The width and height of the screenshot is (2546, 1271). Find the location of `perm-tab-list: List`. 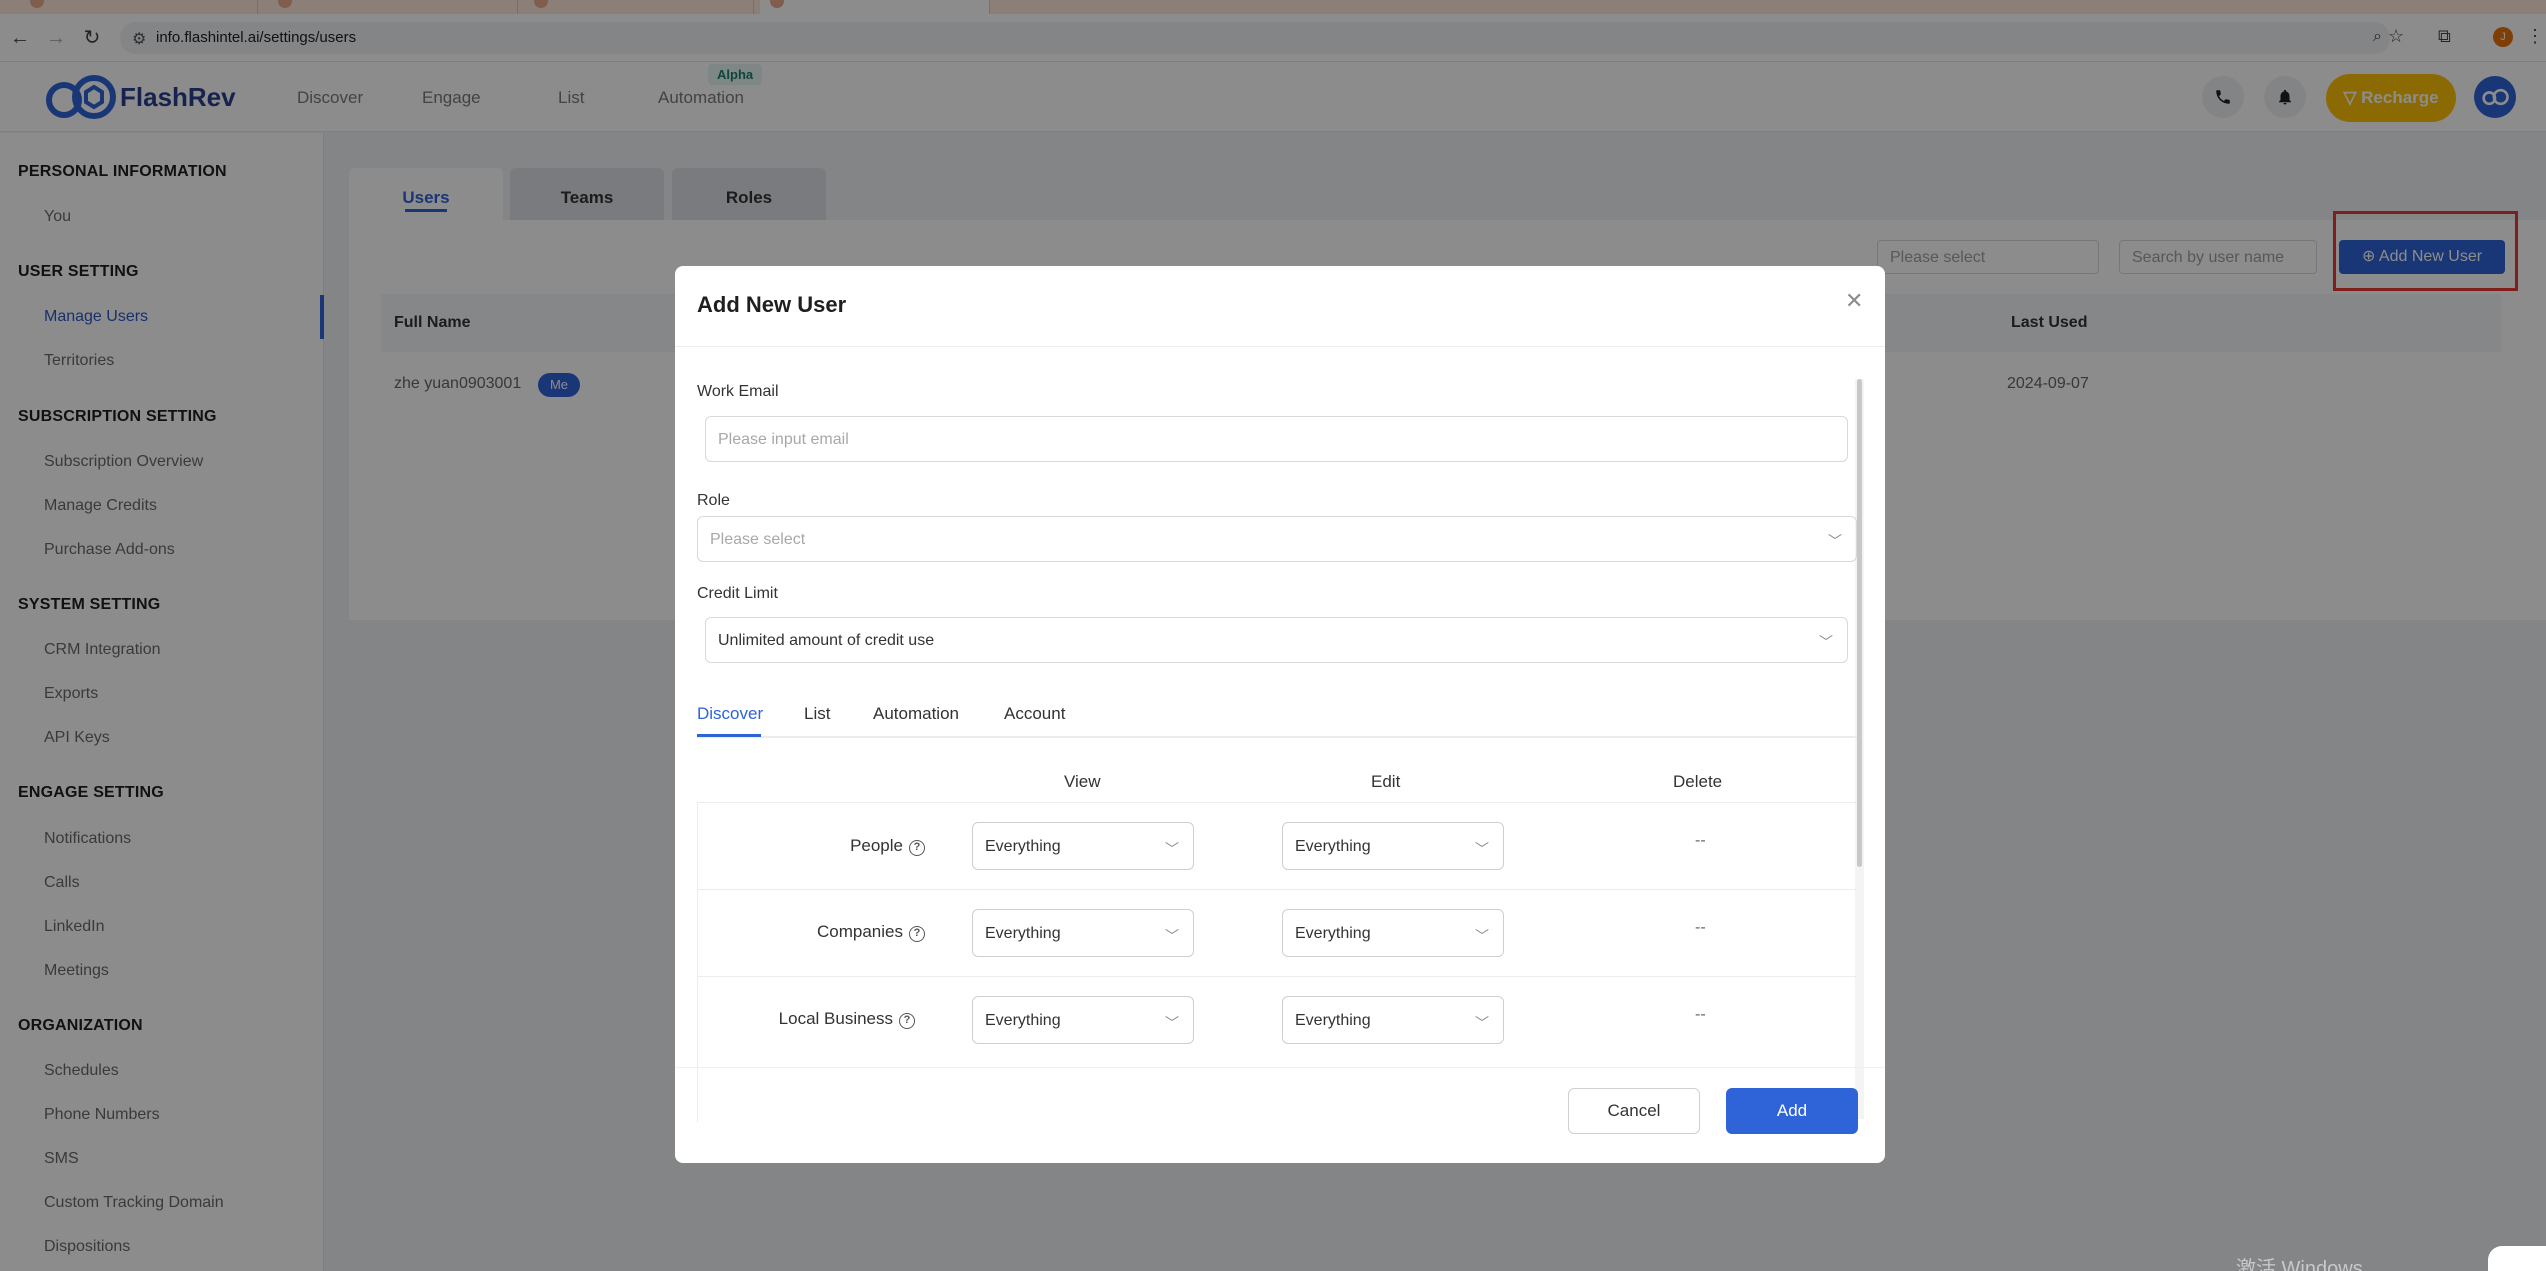

perm-tab-list: List is located at coordinates (817, 714).